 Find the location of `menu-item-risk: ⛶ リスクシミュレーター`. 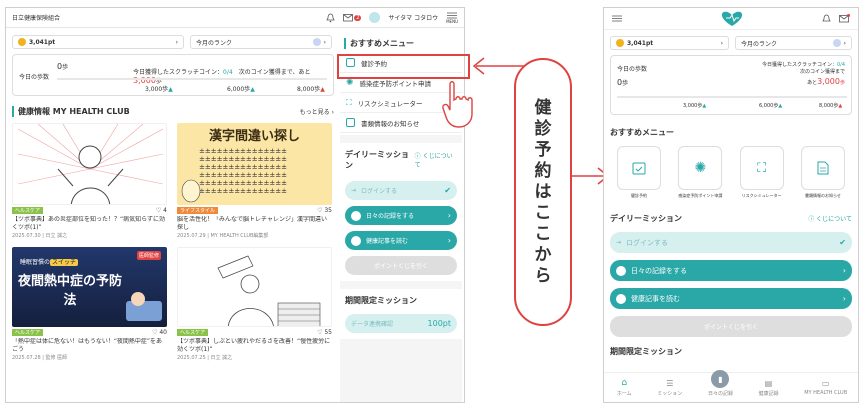

menu-item-risk: ⛶ リスクシミュレーター is located at coordinates (762, 172).